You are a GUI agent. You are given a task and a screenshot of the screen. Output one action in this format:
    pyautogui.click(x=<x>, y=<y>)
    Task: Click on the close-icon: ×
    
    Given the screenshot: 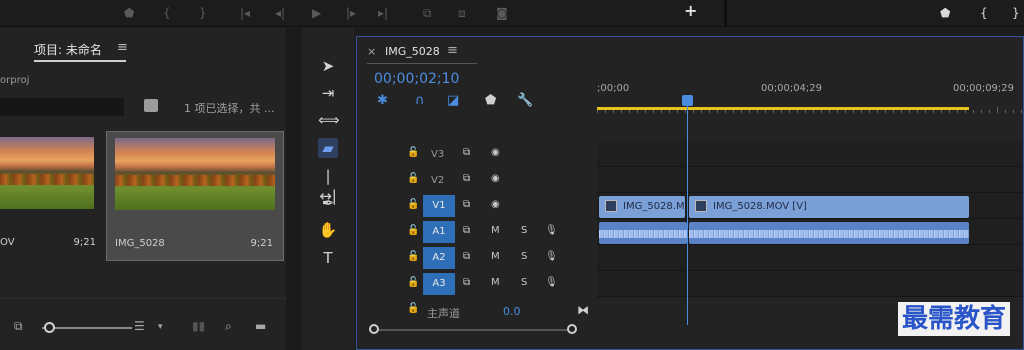 What is the action you would take?
    pyautogui.click(x=371, y=51)
    